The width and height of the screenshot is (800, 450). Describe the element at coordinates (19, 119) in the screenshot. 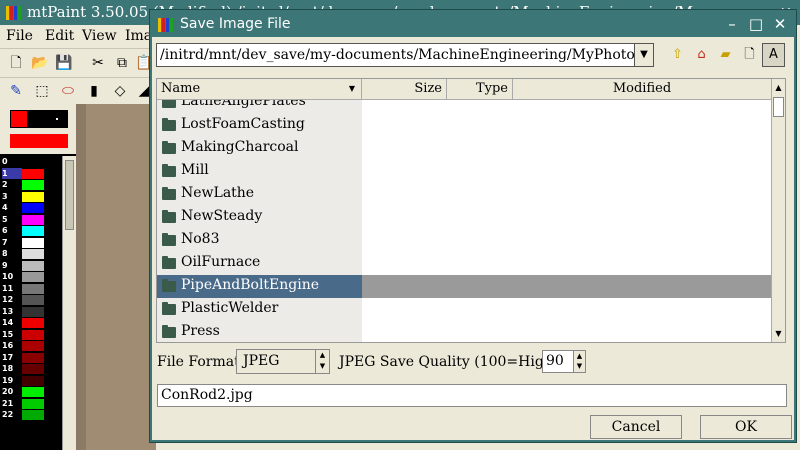

I see `color-a-swatch` at that location.